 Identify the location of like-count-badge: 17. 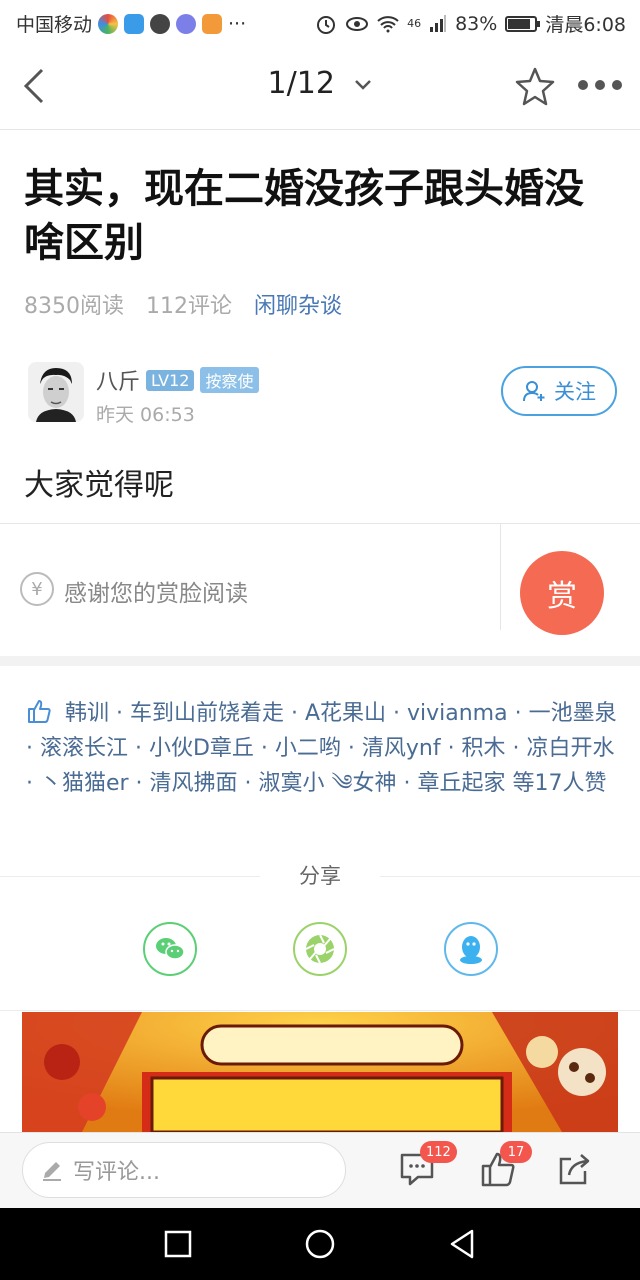
(516, 1152).